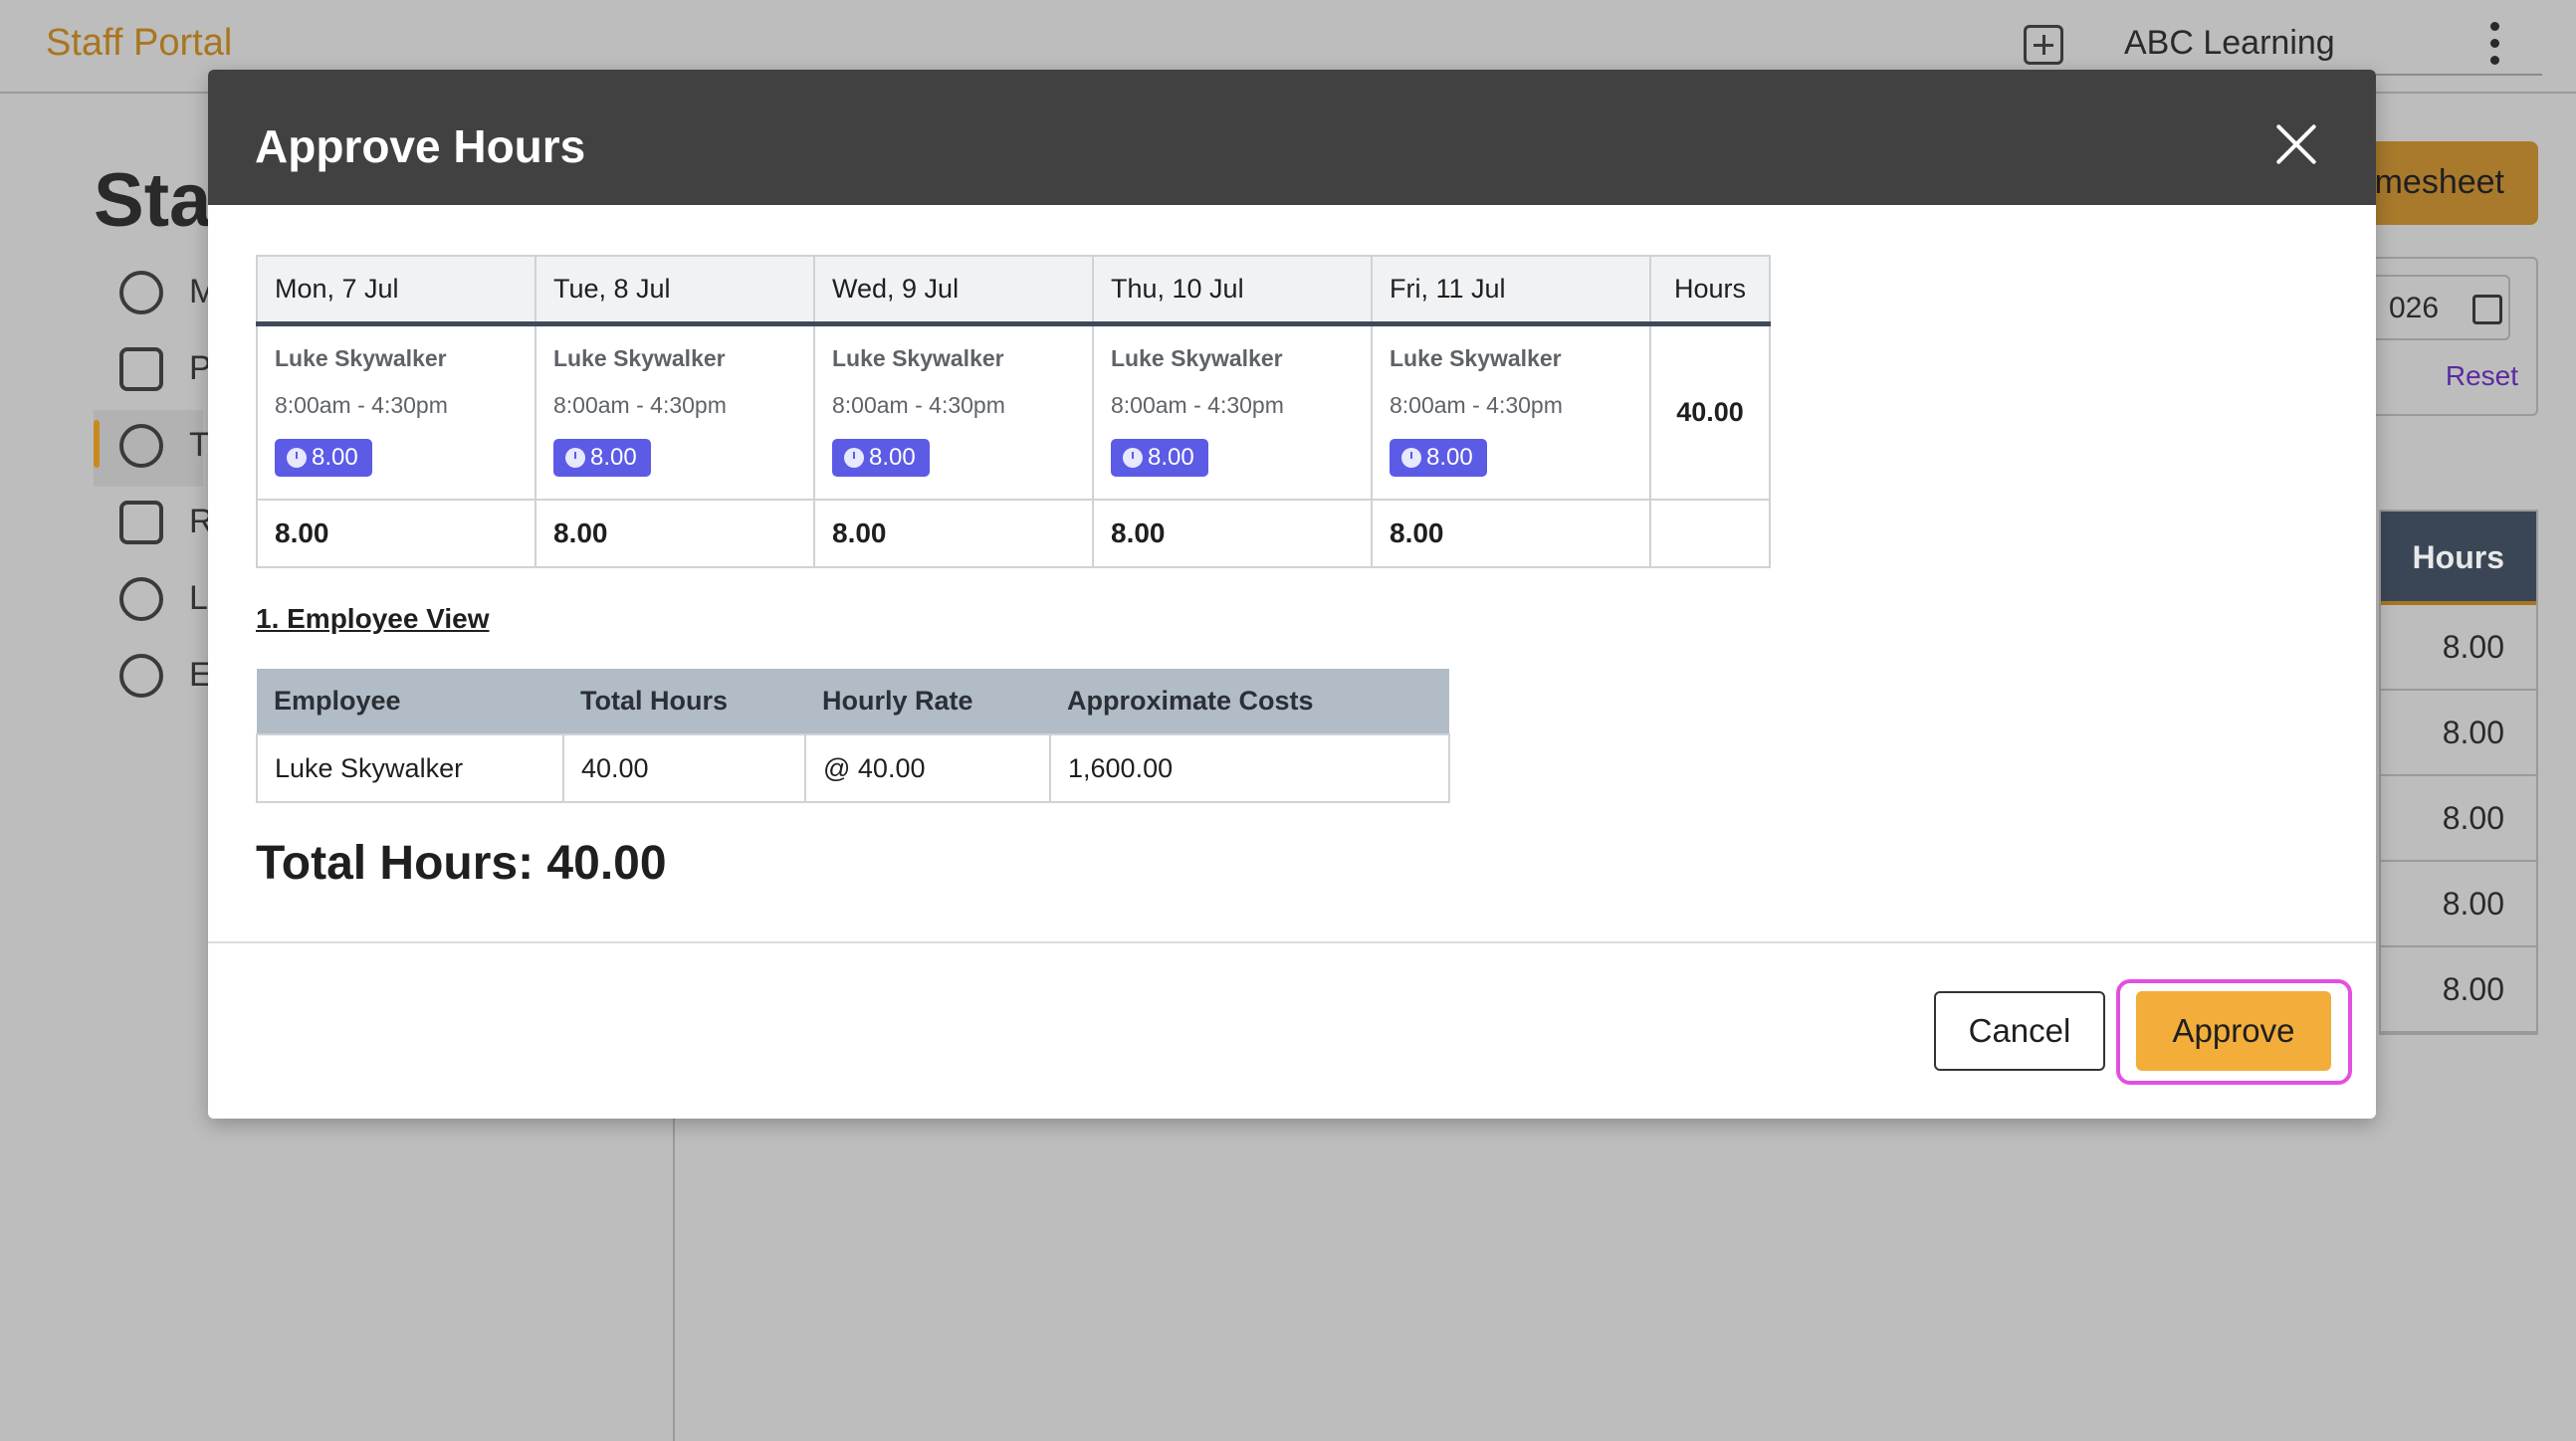 Image resolution: width=2576 pixels, height=1441 pixels. I want to click on hours-header: Hours, so click(1710, 291).